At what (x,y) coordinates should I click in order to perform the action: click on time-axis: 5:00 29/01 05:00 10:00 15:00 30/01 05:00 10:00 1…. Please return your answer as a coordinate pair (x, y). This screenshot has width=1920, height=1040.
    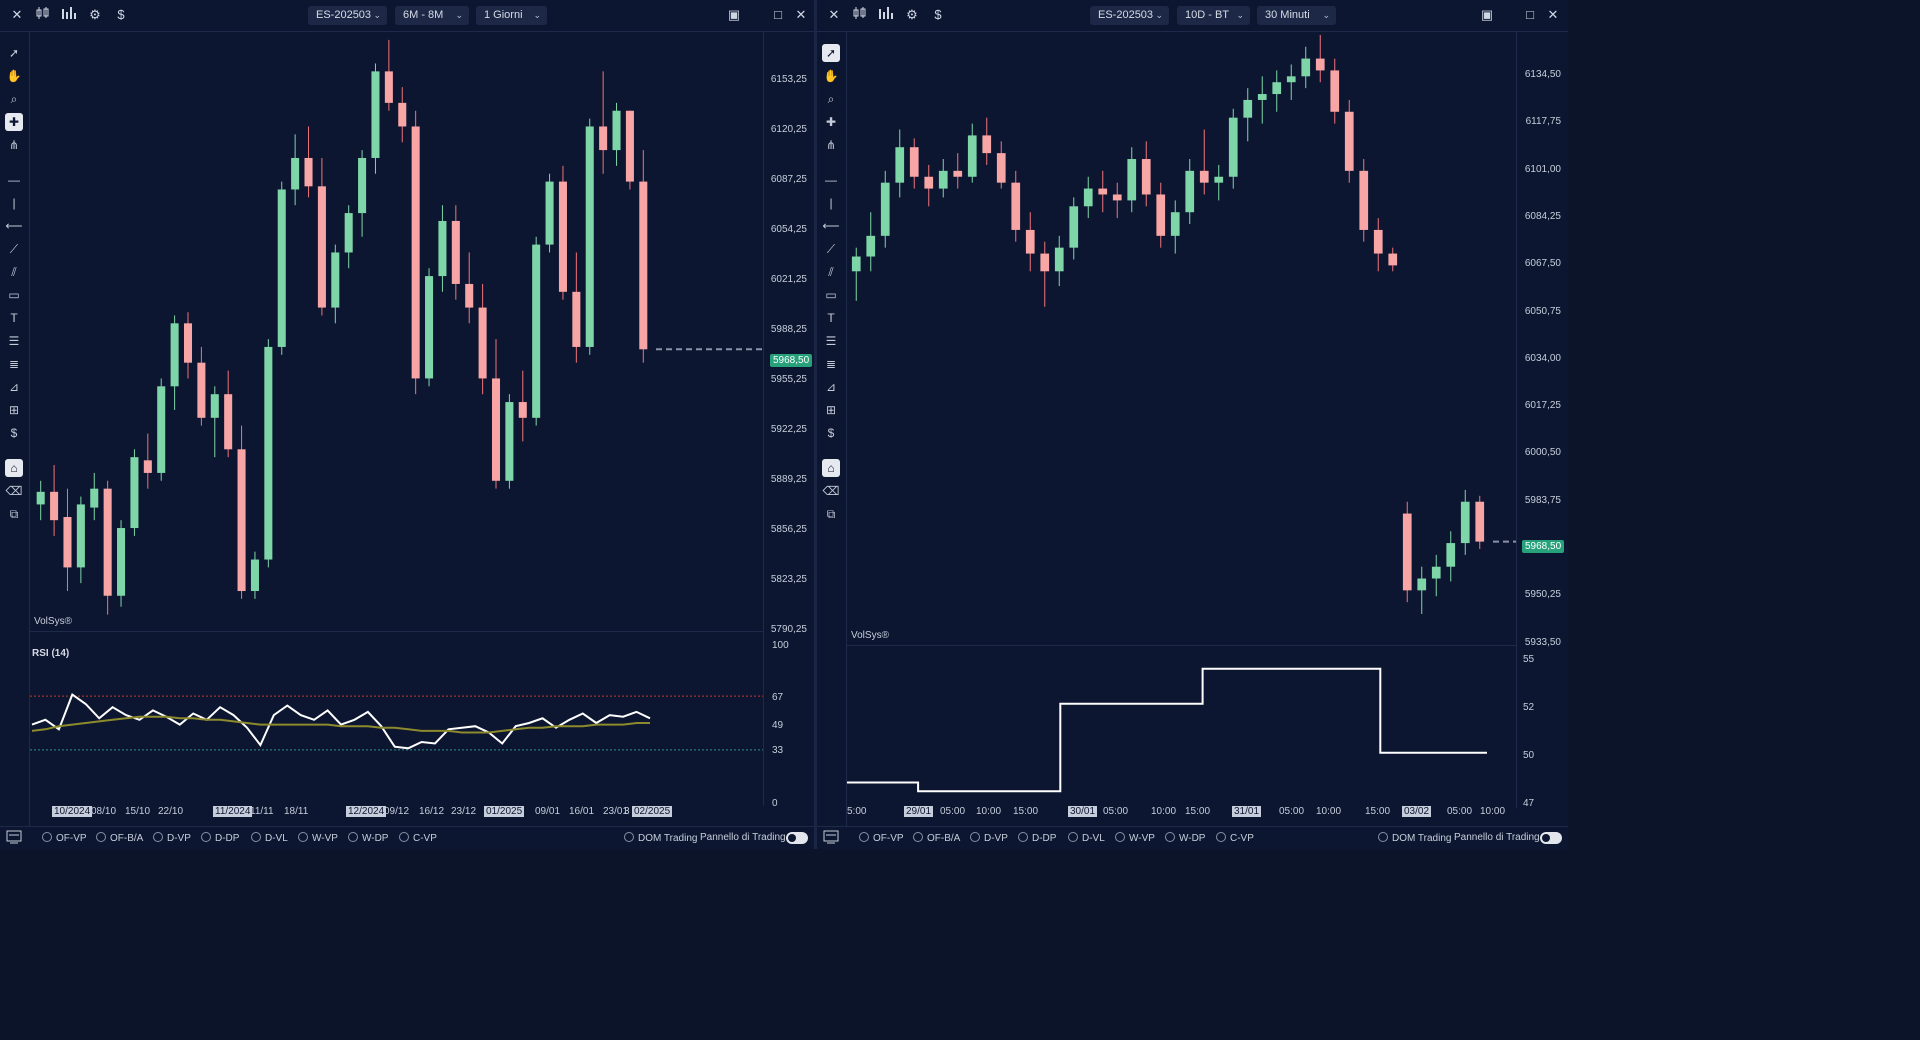
    Looking at the image, I should click on (1181, 813).